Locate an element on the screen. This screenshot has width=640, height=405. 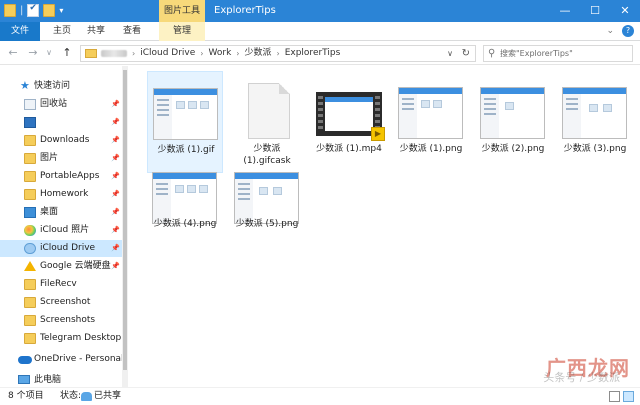
maximize-button: ☐ is located at coordinates (595, 11).